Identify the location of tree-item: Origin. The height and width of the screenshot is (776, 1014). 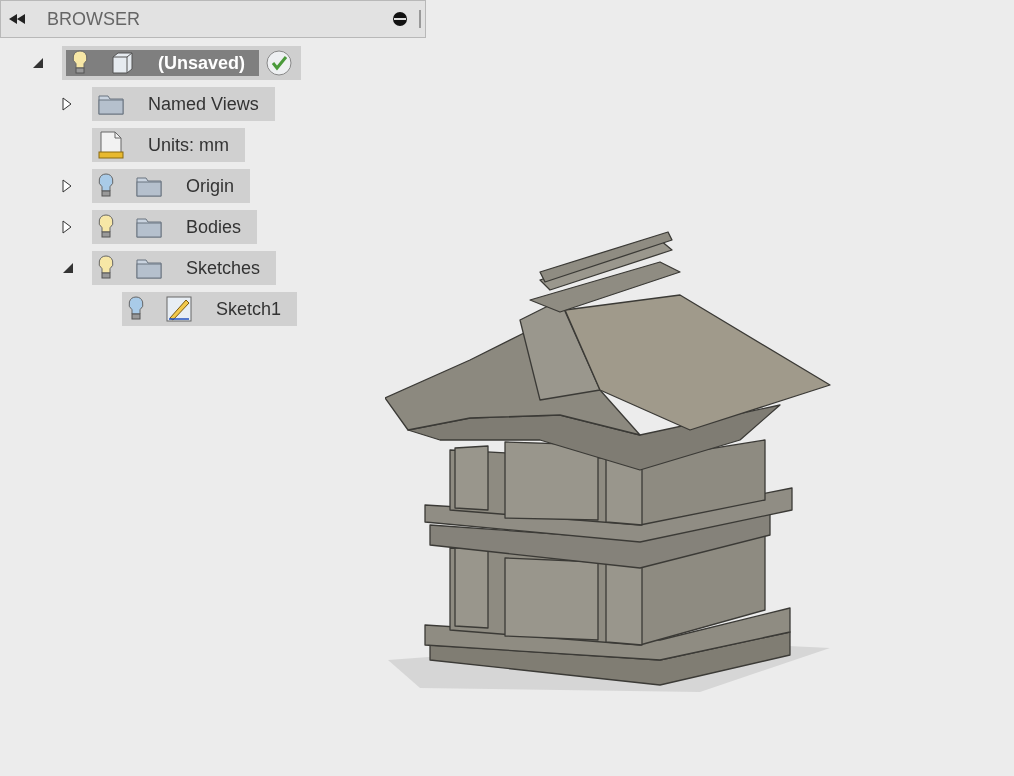
(171, 186).